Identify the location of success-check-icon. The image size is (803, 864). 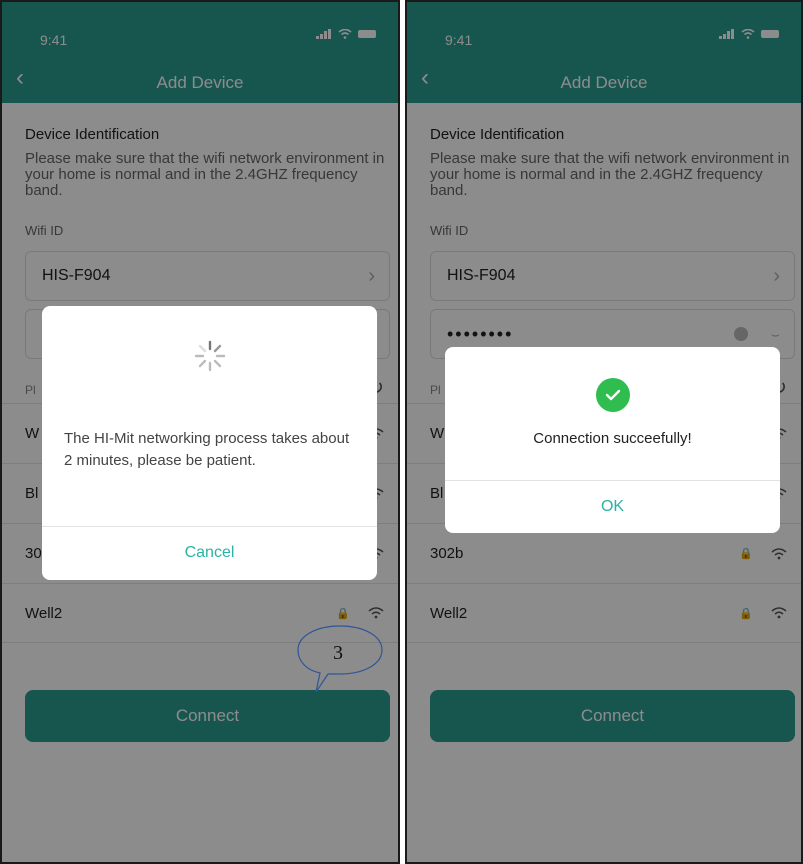
(612, 395).